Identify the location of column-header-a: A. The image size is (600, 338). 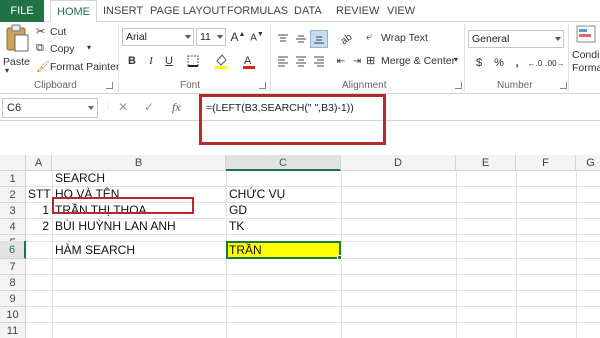
(39, 163).